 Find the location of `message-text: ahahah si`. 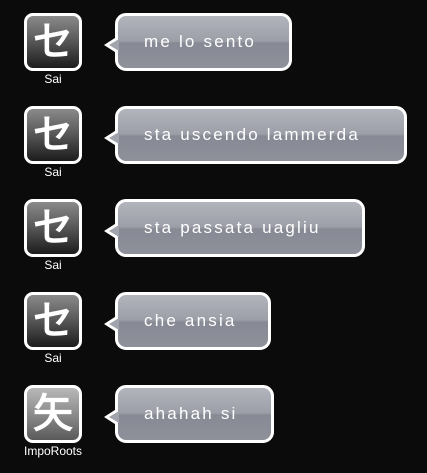

message-text: ahahah si is located at coordinates (191, 413).